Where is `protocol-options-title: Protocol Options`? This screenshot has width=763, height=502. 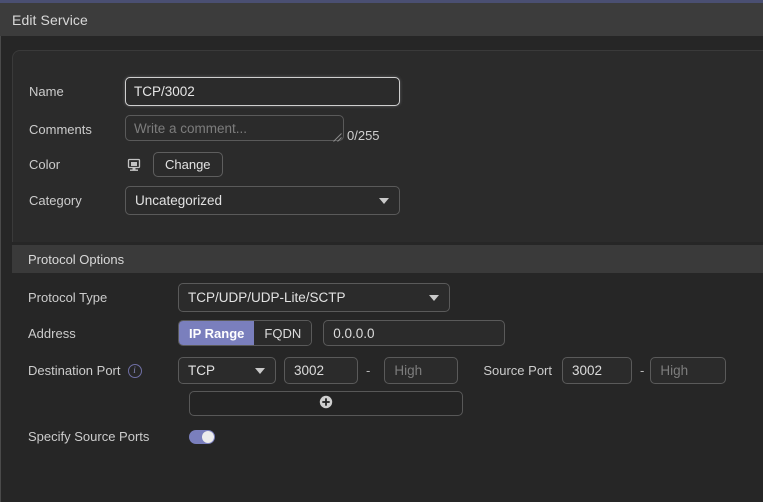 protocol-options-title: Protocol Options is located at coordinates (76, 259).